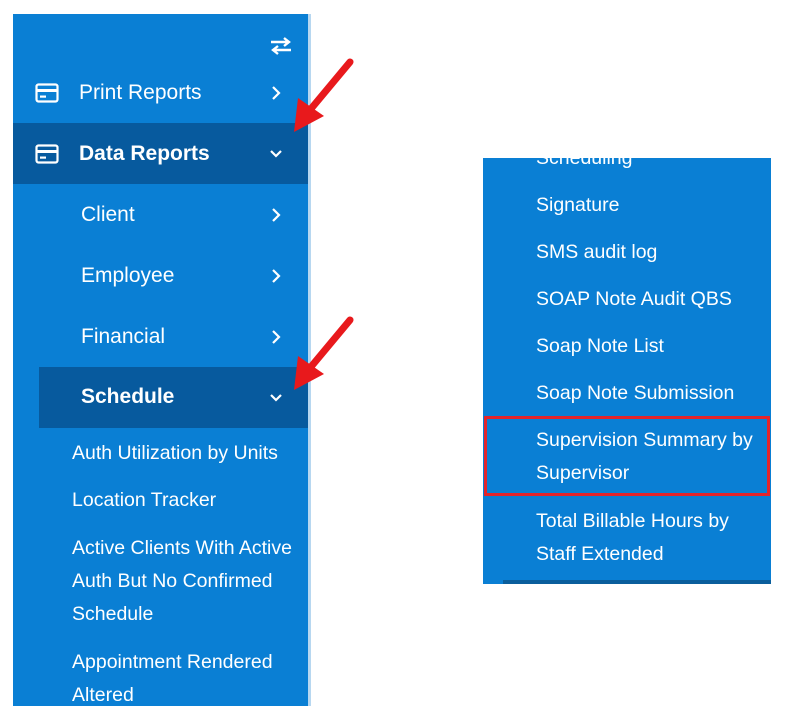  What do you see at coordinates (652, 393) in the screenshot?
I see `report-soap-note-submission: Soap Note Submission` at bounding box center [652, 393].